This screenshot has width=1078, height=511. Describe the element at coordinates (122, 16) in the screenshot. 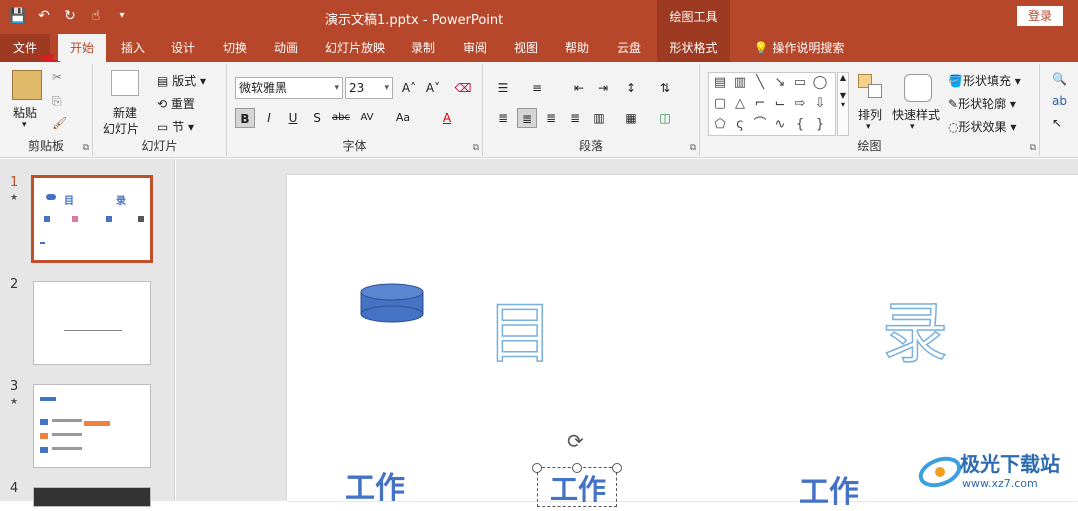

I see `customize-icon: ▾` at that location.